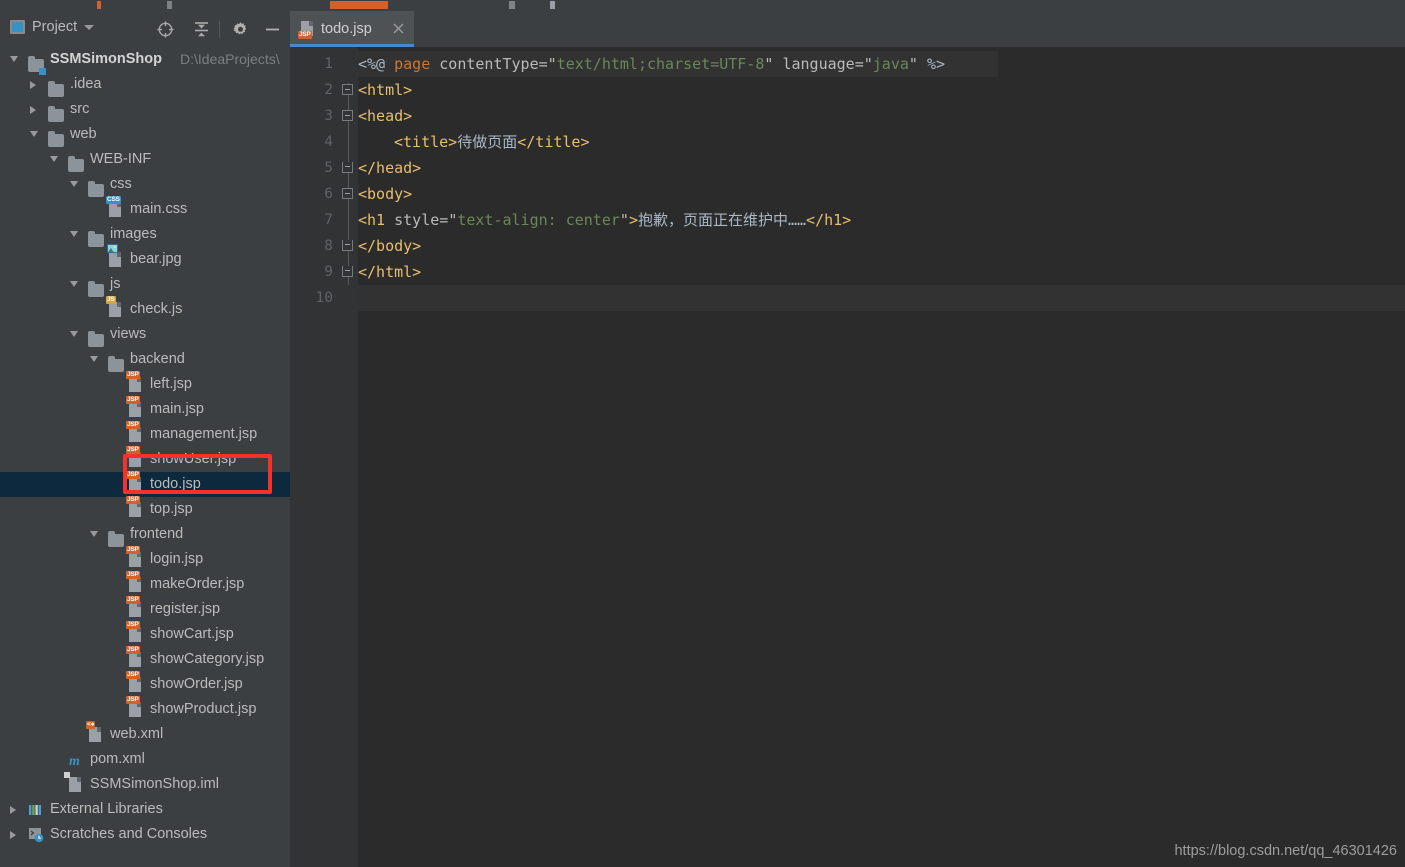  I want to click on line-number-gutter: 1 2 3 4 5 6 7 8 9 10, so click(315, 457).